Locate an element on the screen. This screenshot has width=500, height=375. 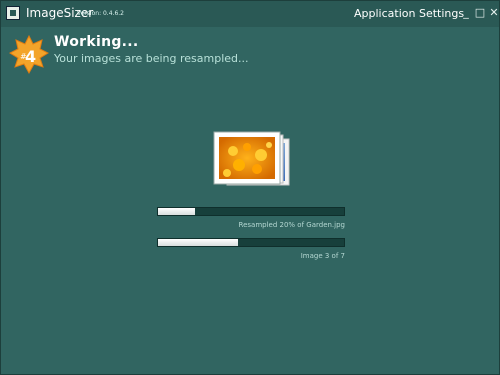
app-version: Version: 0.4.6.2 is located at coordinates (100, 13).